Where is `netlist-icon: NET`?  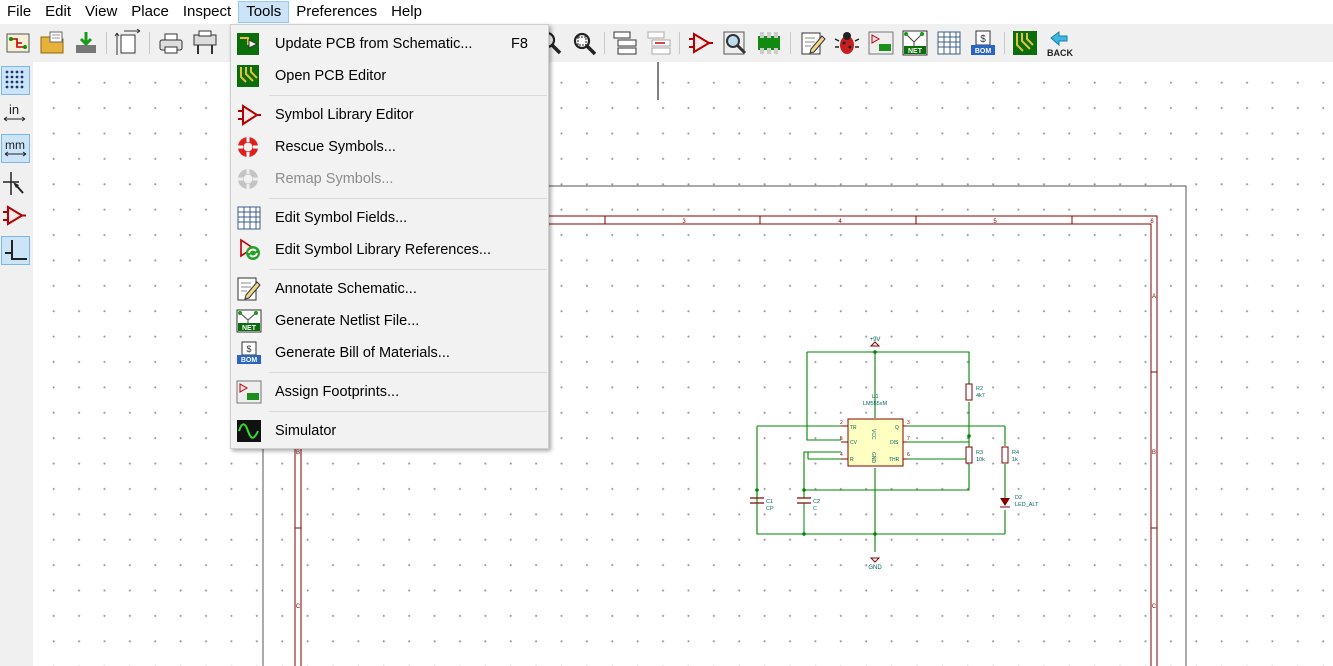 netlist-icon: NET is located at coordinates (249, 321).